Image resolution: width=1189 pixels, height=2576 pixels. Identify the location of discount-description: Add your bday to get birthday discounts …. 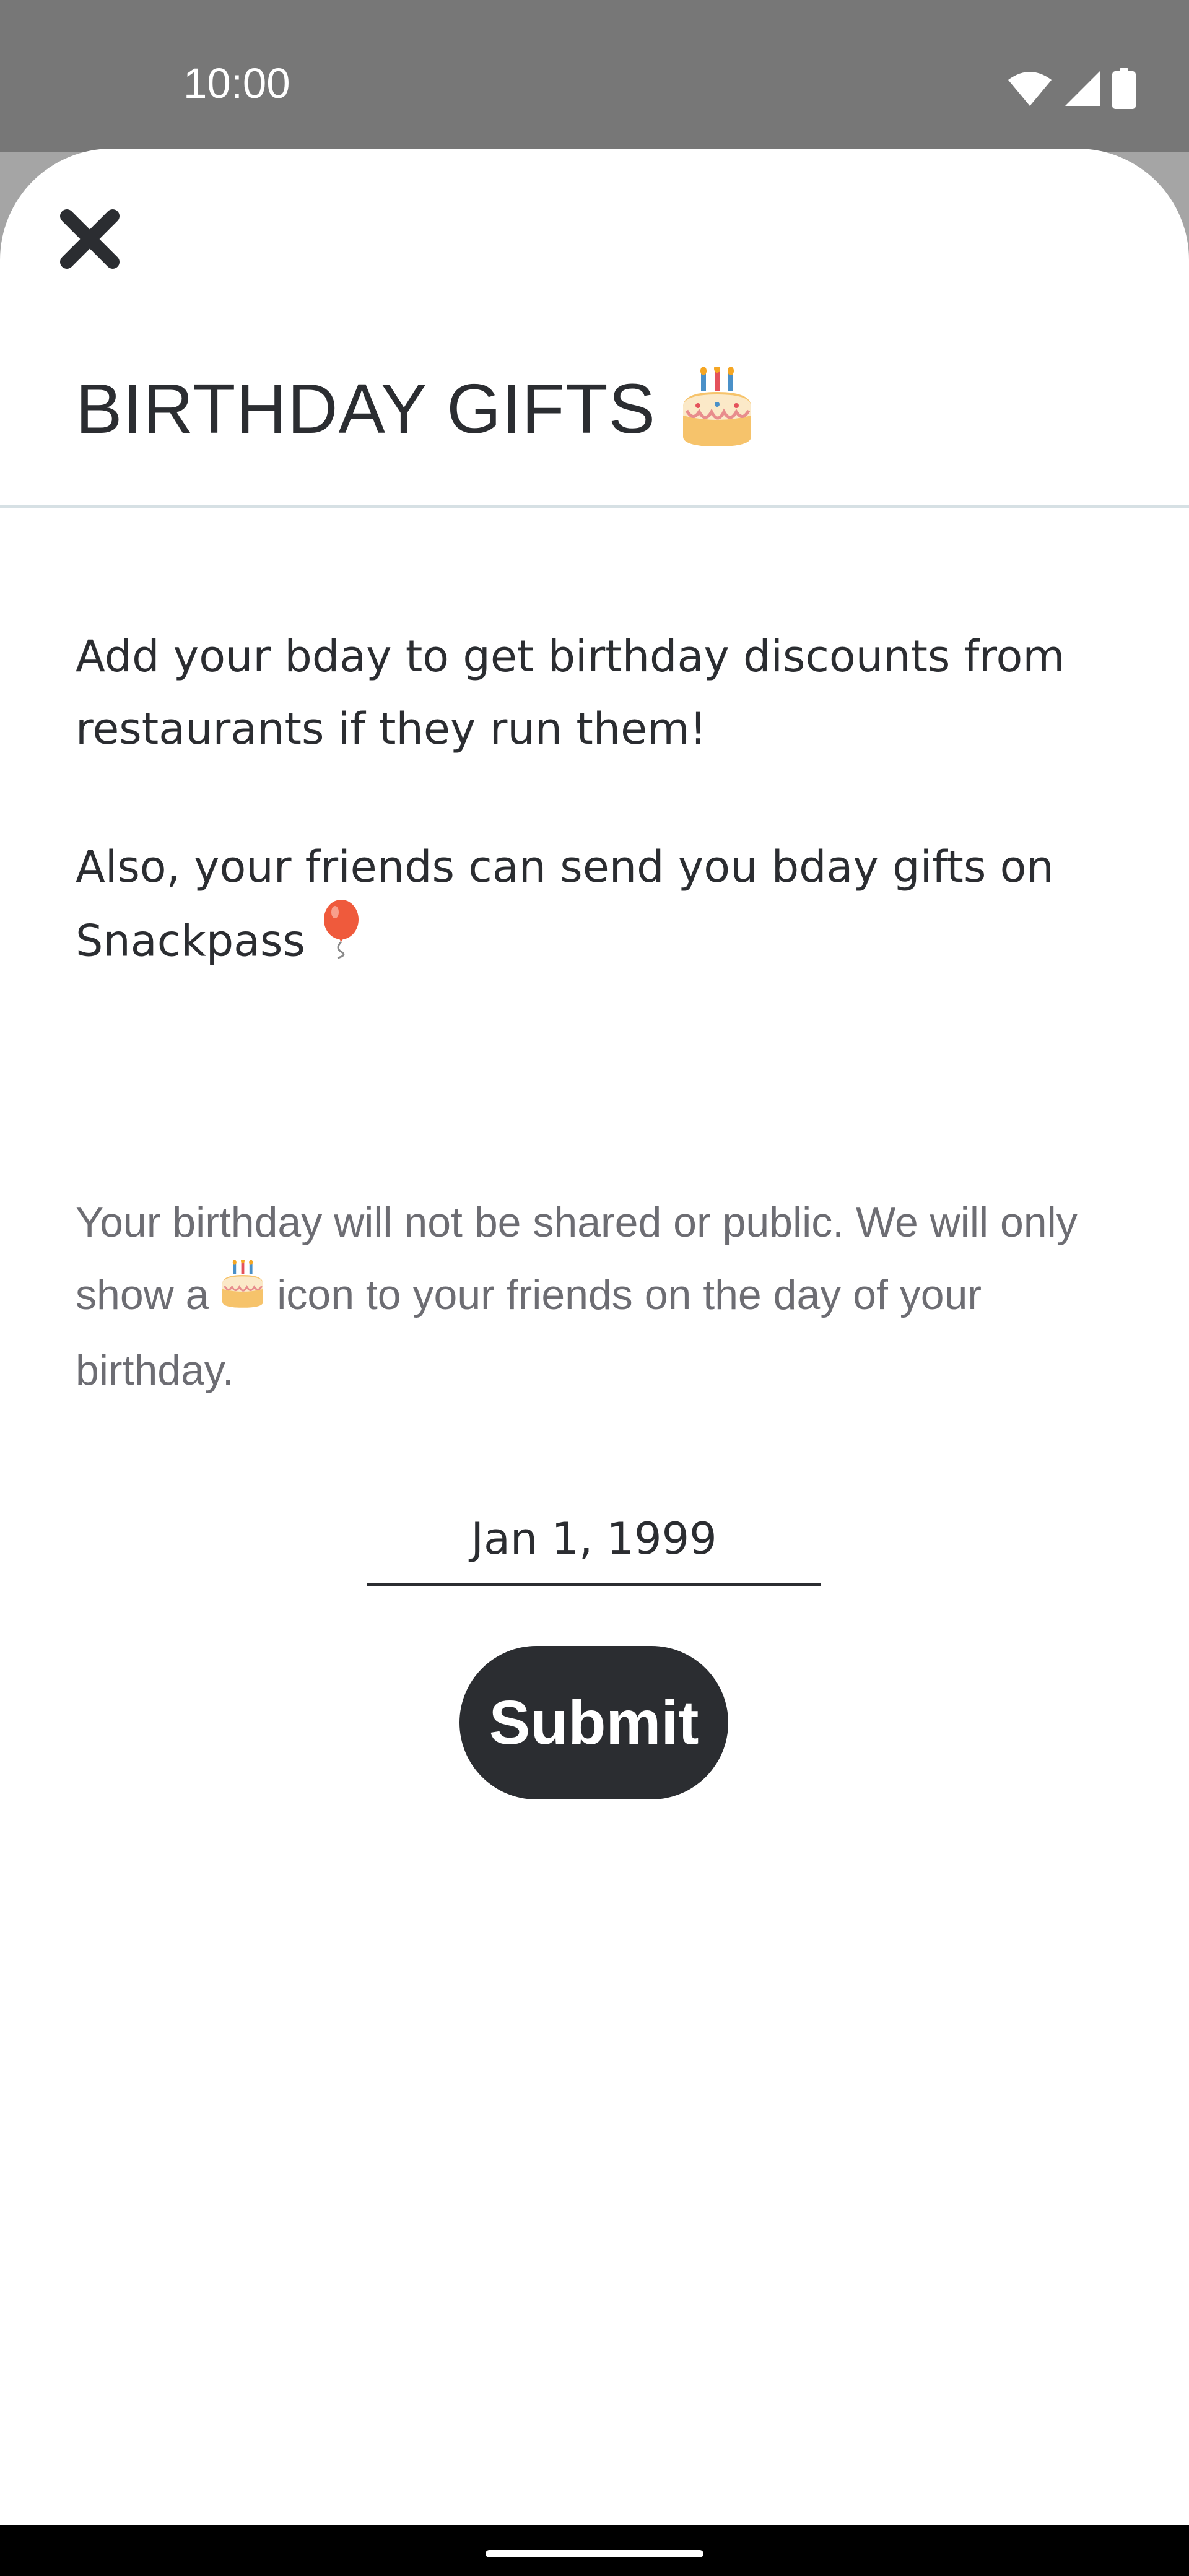
(570, 692).